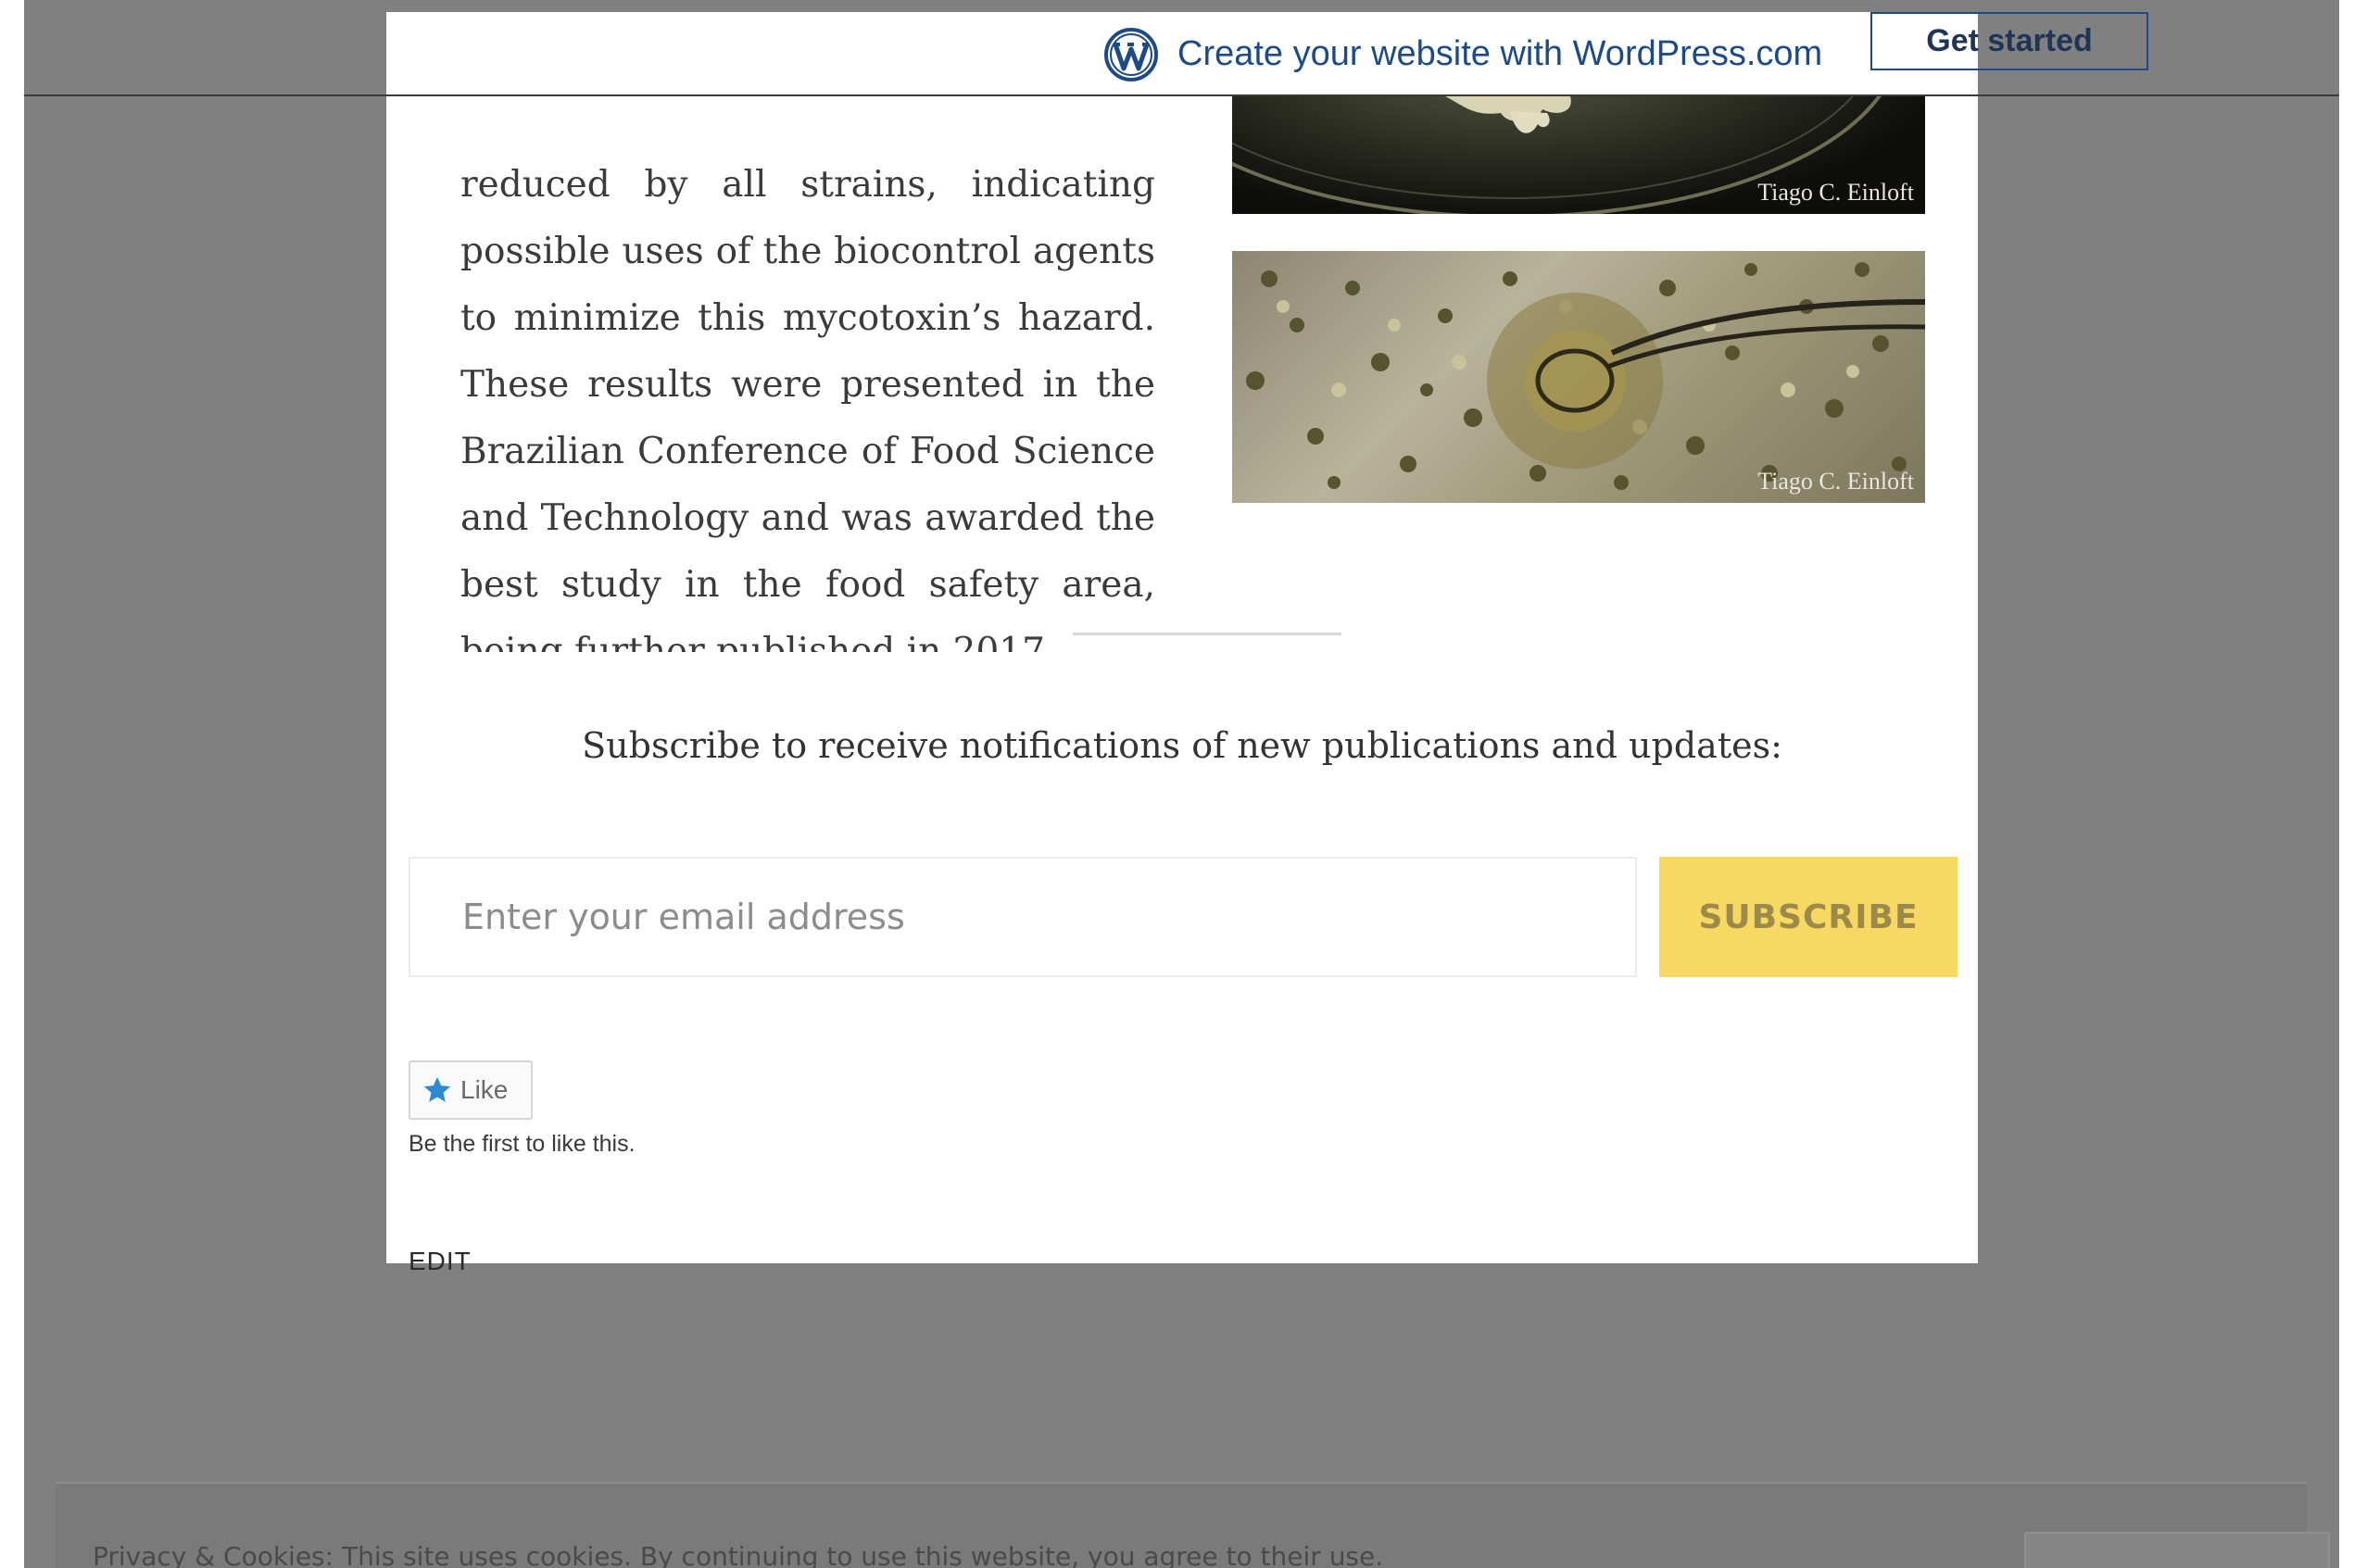 Image resolution: width=2354 pixels, height=1568 pixels. Describe the element at coordinates (437, 1089) in the screenshot. I see `star-icon` at that location.